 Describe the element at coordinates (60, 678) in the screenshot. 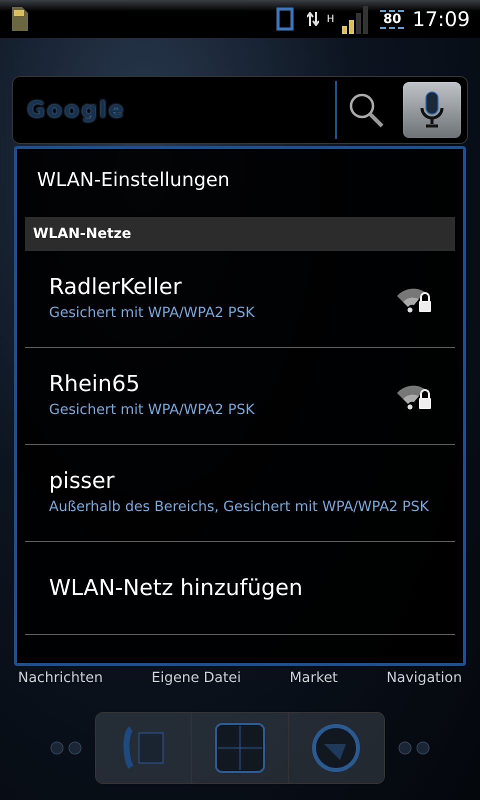

I see `app-label: Nachrichten` at that location.